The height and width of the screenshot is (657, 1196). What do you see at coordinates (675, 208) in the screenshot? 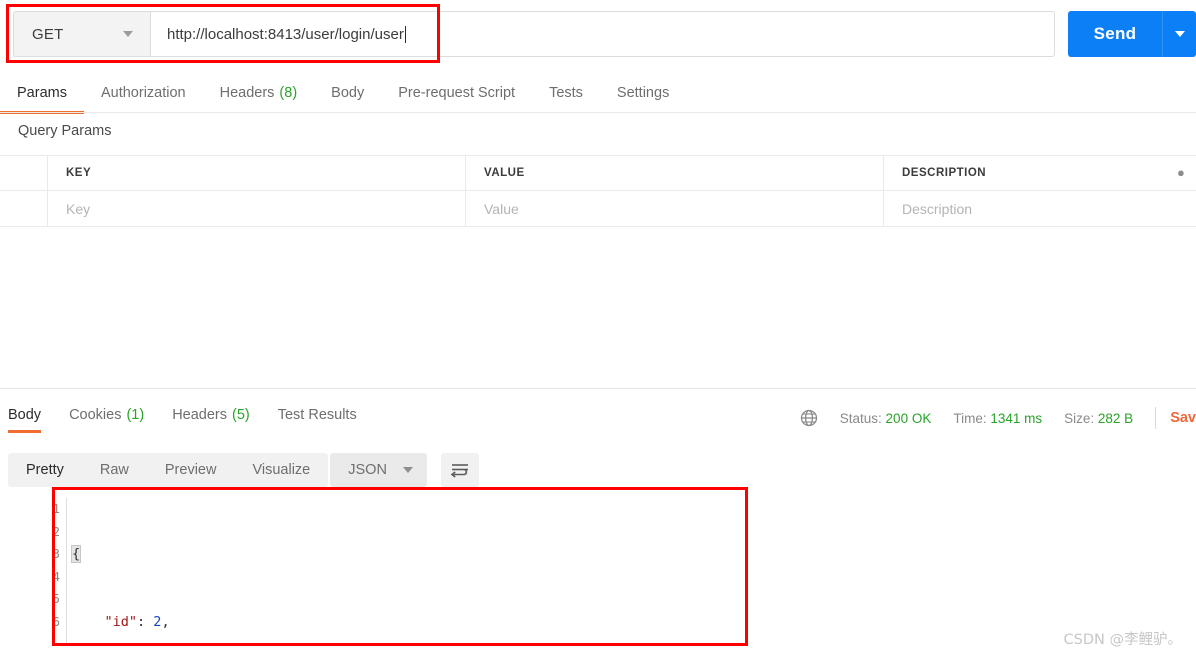
I see `param-value-input: Value` at bounding box center [675, 208].